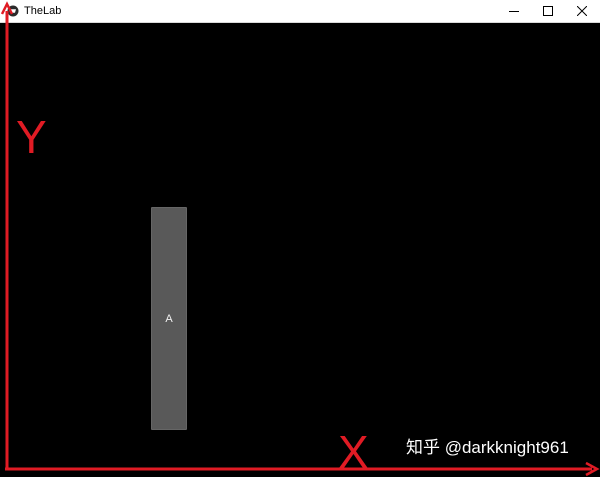  What do you see at coordinates (13, 11) in the screenshot?
I see `app-logo-icon` at bounding box center [13, 11].